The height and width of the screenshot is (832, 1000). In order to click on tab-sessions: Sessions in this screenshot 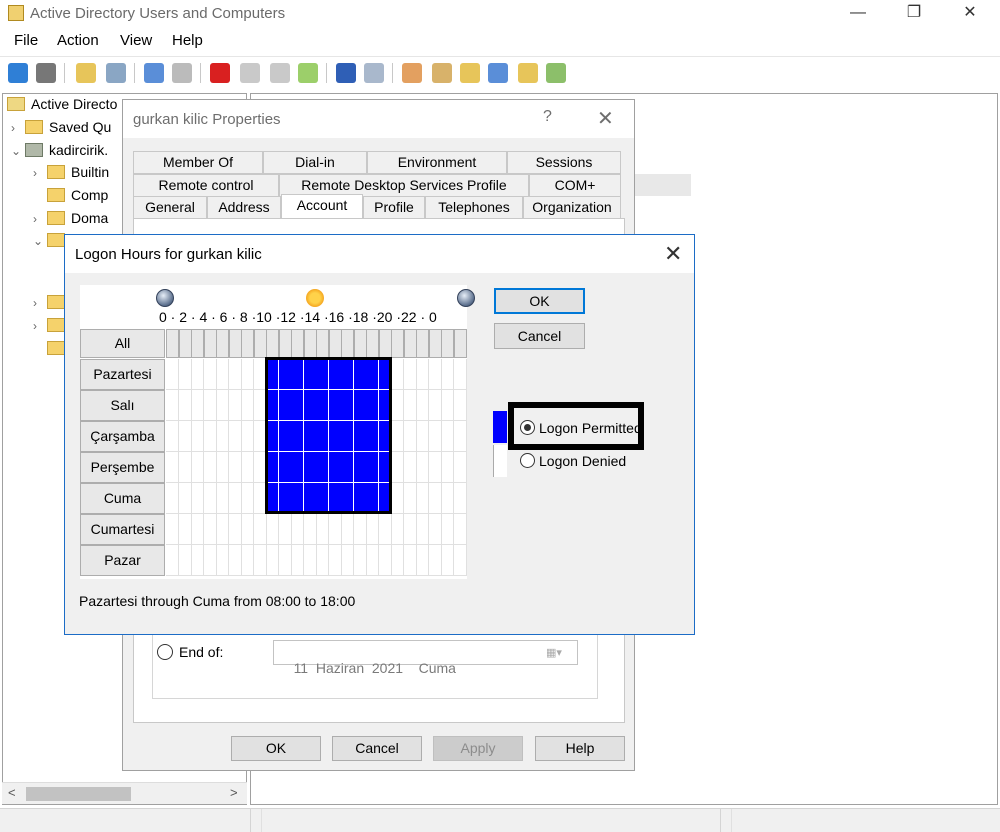, I will do `click(564, 162)`.